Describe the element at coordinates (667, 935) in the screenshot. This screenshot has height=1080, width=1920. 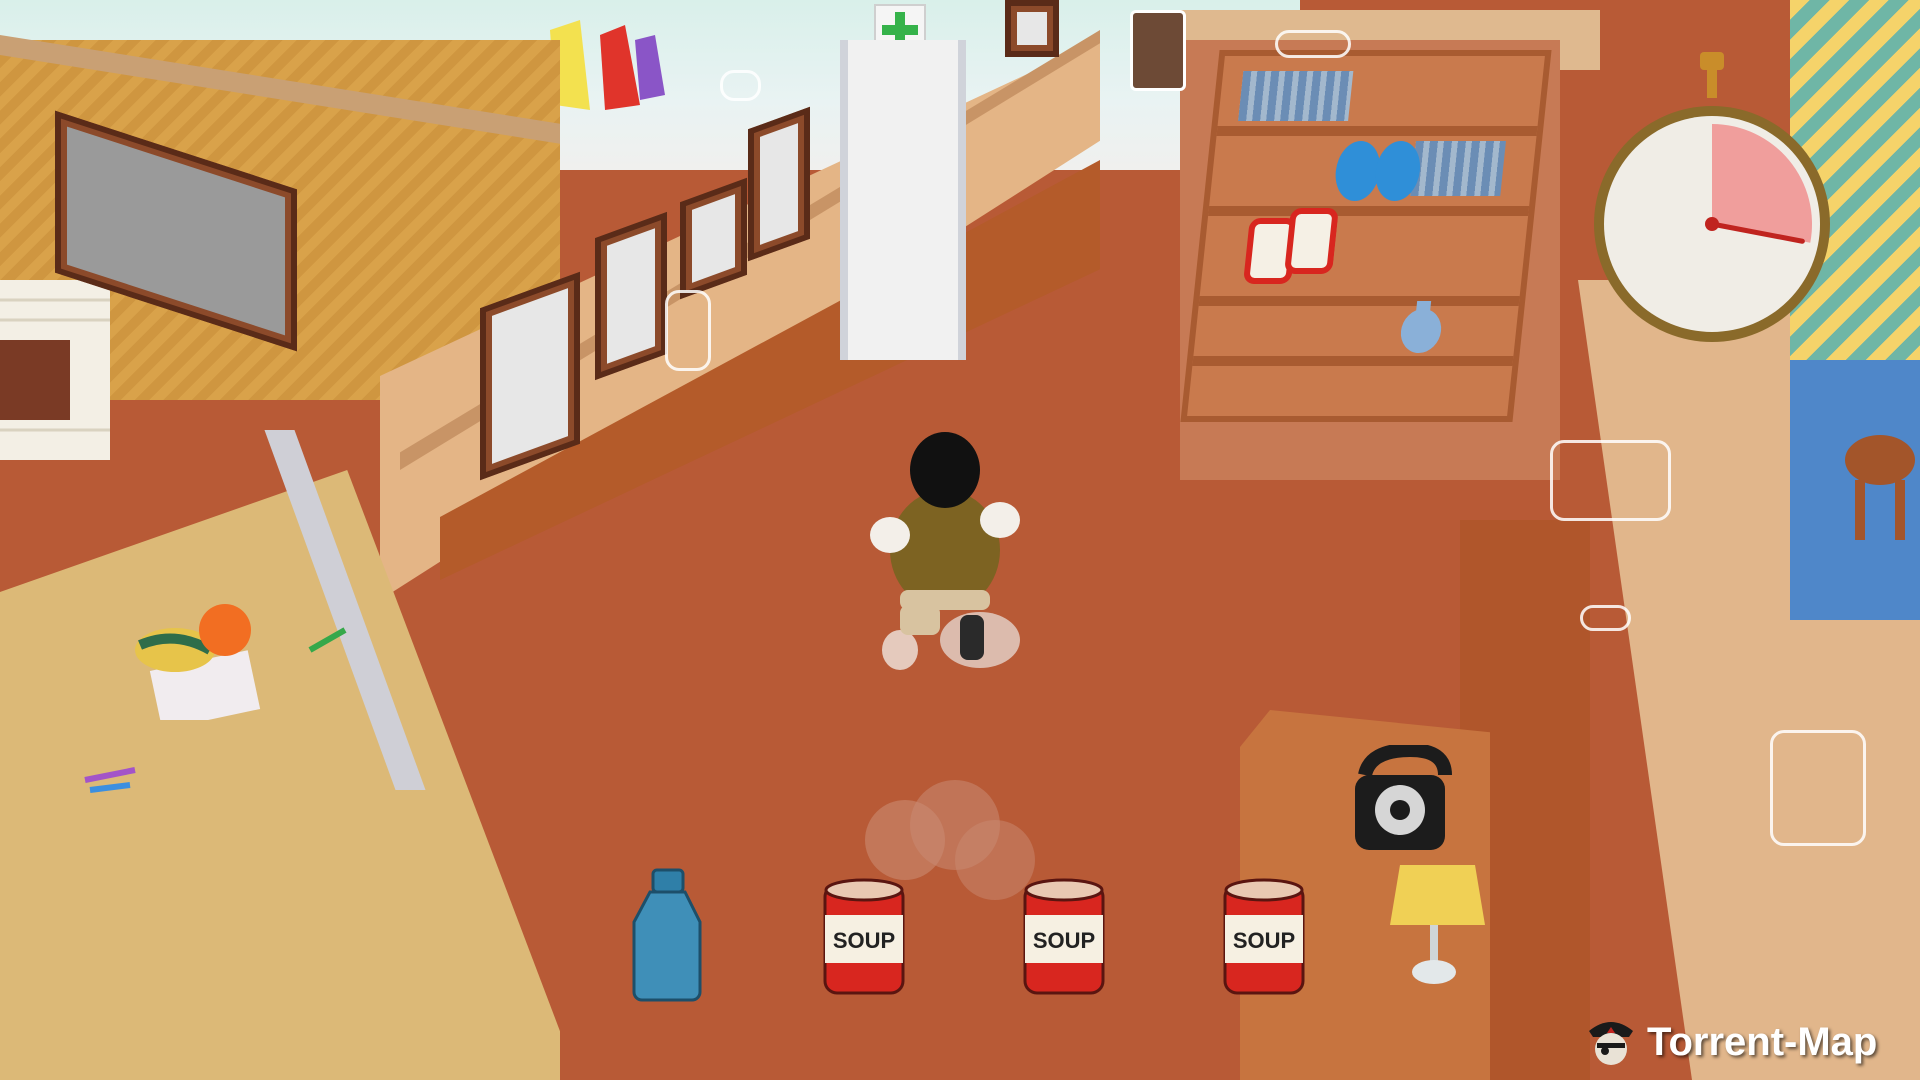
I see `water-bottle-icon` at that location.